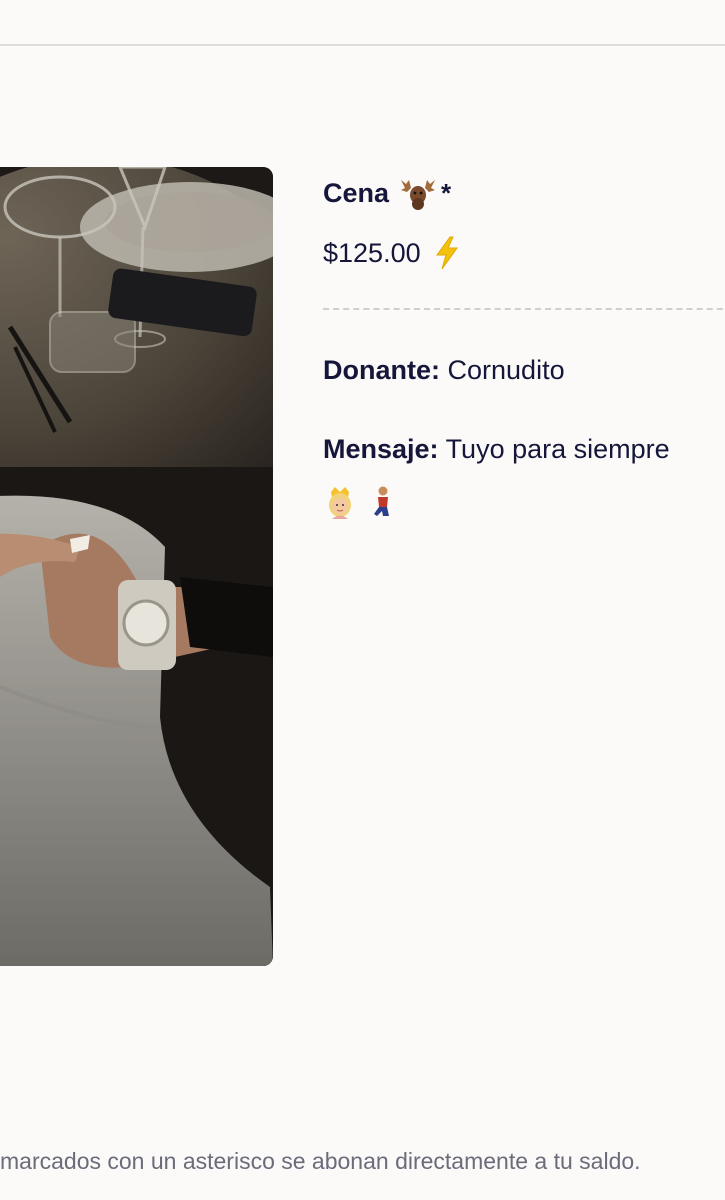  I want to click on price-row: $125.00, so click(524, 253).